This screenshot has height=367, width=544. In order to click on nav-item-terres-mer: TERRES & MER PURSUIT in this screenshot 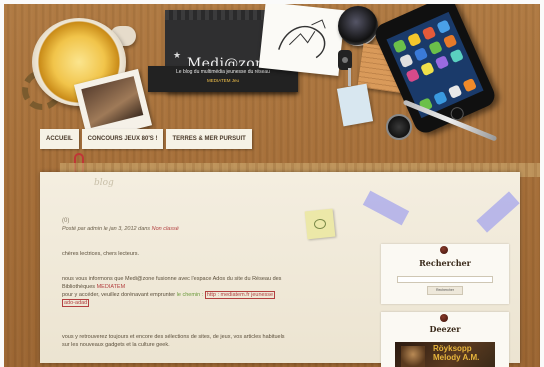, I will do `click(209, 139)`.